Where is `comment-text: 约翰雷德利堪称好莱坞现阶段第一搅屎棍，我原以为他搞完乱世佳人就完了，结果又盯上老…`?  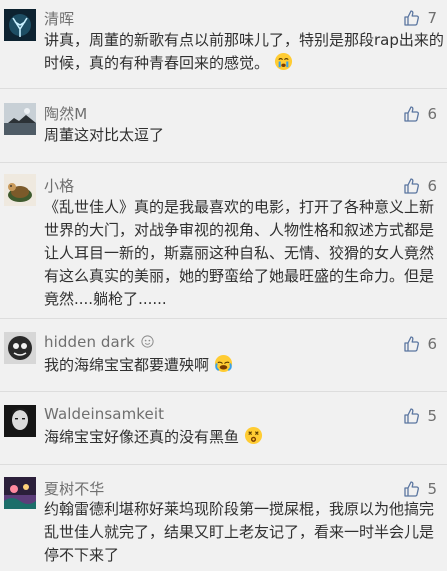 comment-text: 约翰雷德利堪称好莱坞现阶段第一搅屎棍，我原以为他搞完乱世佳人就完了，结果又盯上老… is located at coordinates (239, 532).